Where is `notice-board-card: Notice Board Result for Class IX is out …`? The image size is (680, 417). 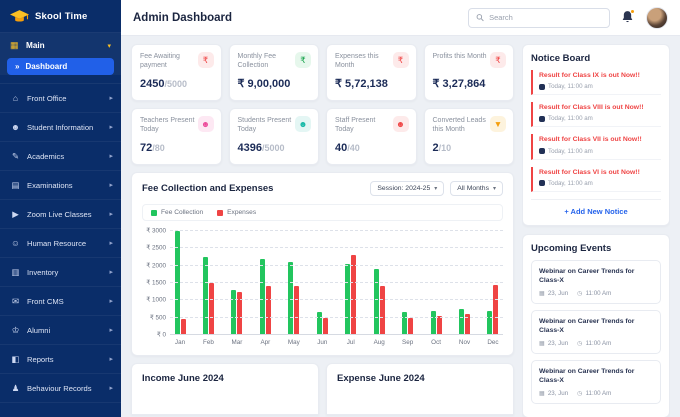
notice-board-card: Notice Board Result for Class IX is out … is located at coordinates (596, 135).